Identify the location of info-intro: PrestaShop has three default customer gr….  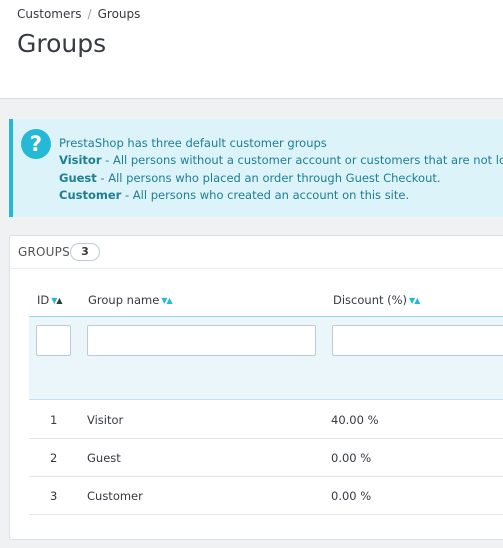
(193, 143).